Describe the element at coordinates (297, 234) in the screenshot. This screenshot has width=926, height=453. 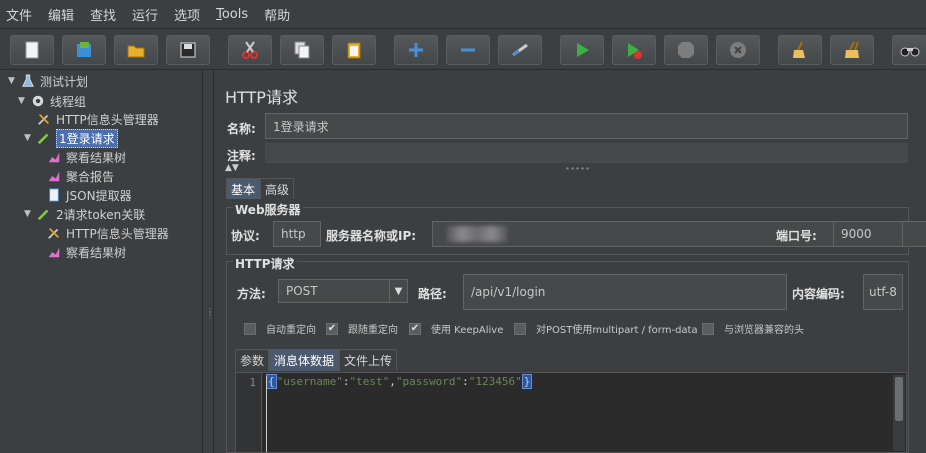
I see `protocol-field: http` at that location.